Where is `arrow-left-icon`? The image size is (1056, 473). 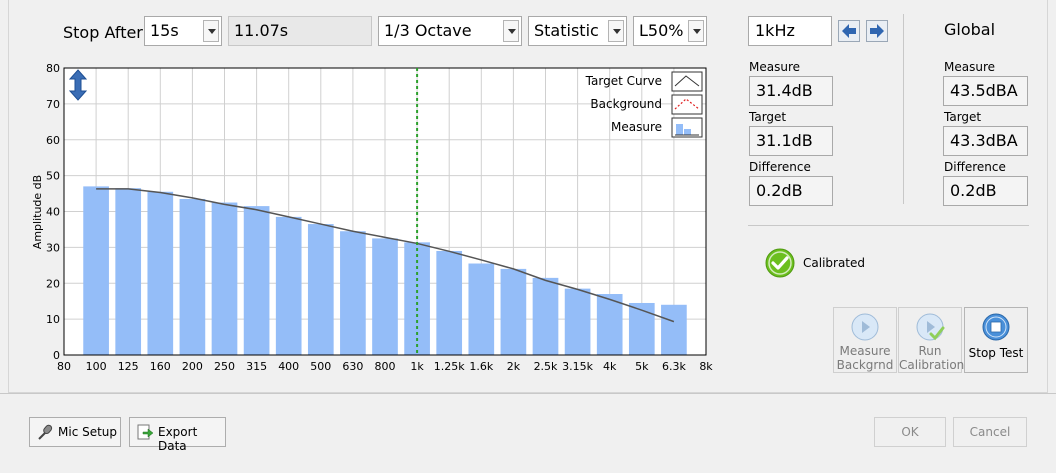 arrow-left-icon is located at coordinates (849, 31).